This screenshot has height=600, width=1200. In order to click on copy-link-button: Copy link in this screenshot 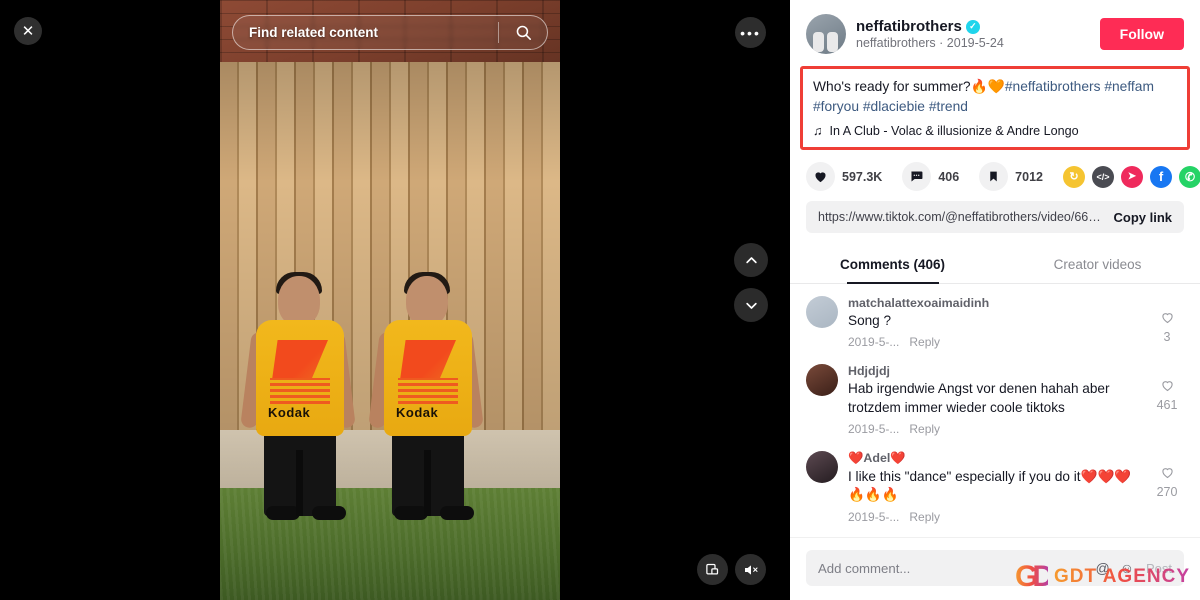, I will do `click(1137, 217)`.